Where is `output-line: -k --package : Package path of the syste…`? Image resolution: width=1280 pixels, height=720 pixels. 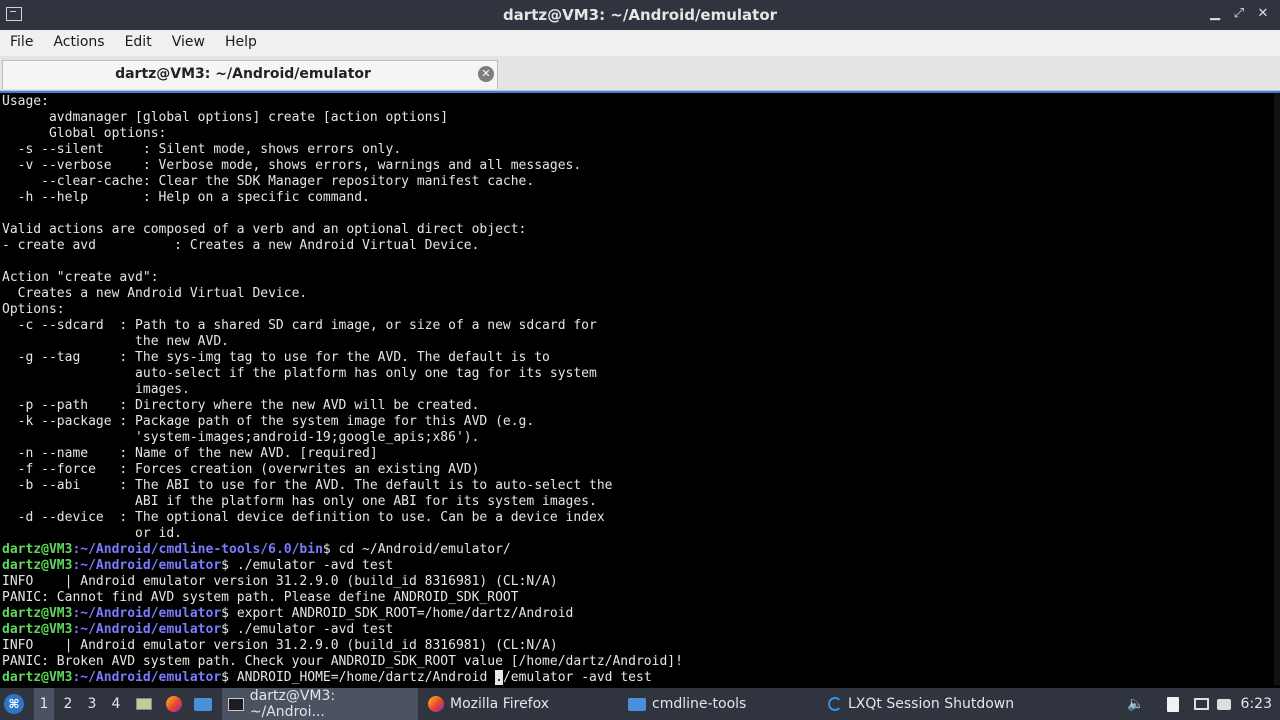 output-line: -k --package : Package path of the syste… is located at coordinates (268, 421).